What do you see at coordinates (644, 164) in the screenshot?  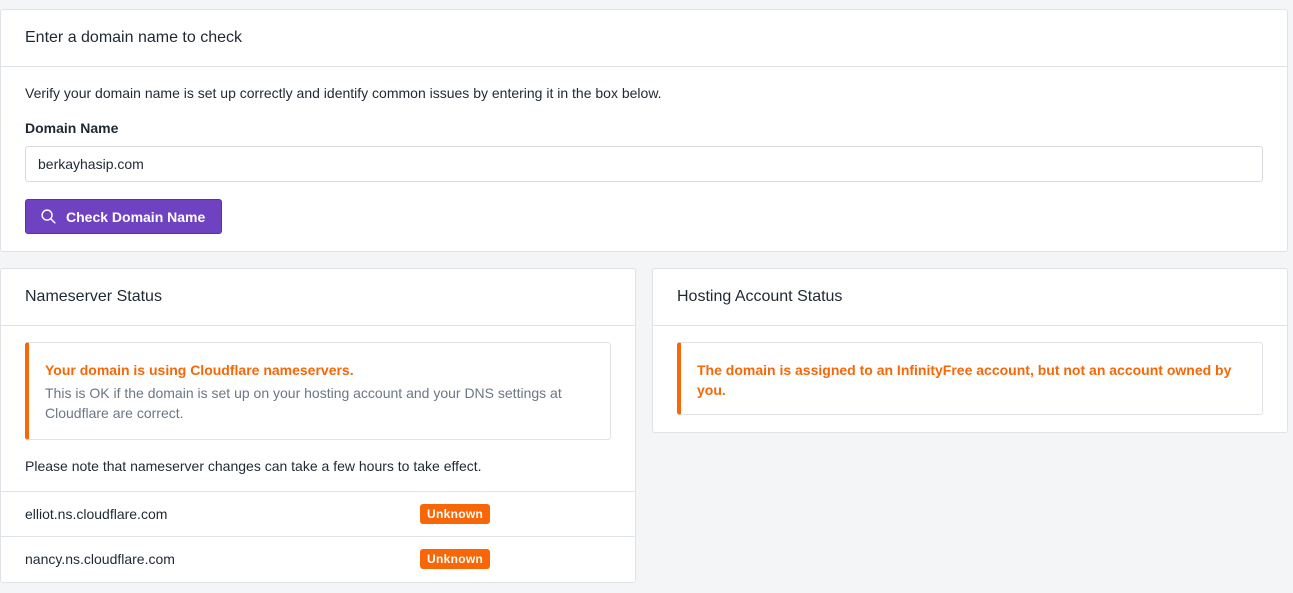 I see `domain-name-input` at bounding box center [644, 164].